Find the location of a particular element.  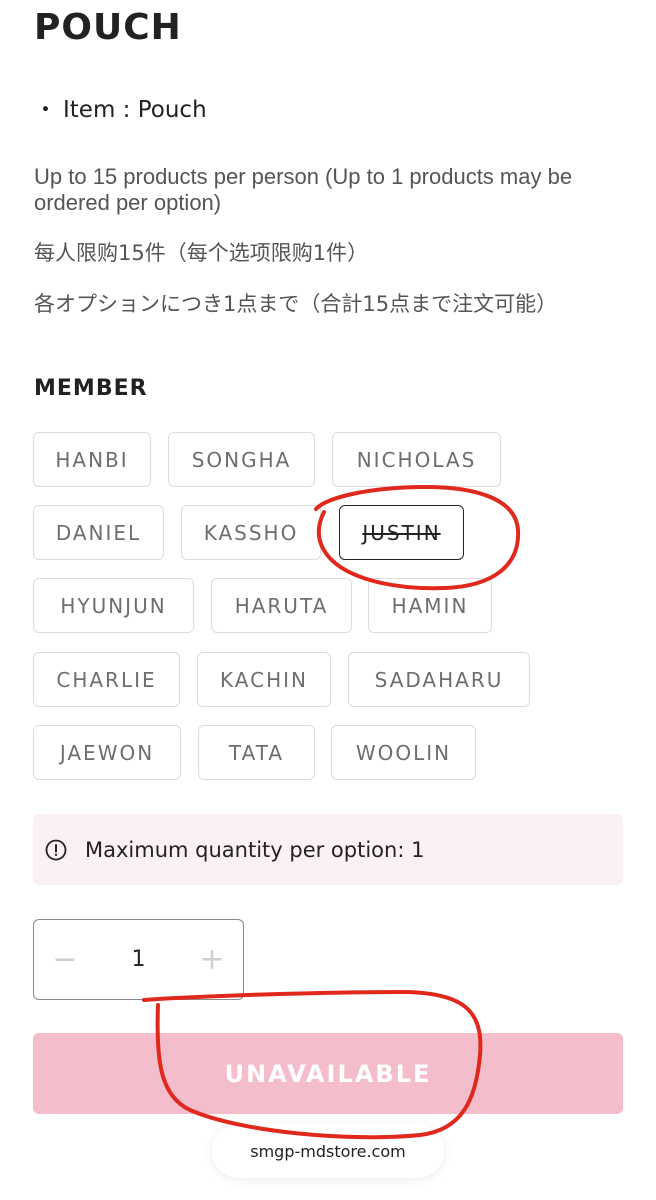

purchase-limit-ja: 各オプションにつき1点まで（合計15点まで注文可能） is located at coordinates (296, 304).